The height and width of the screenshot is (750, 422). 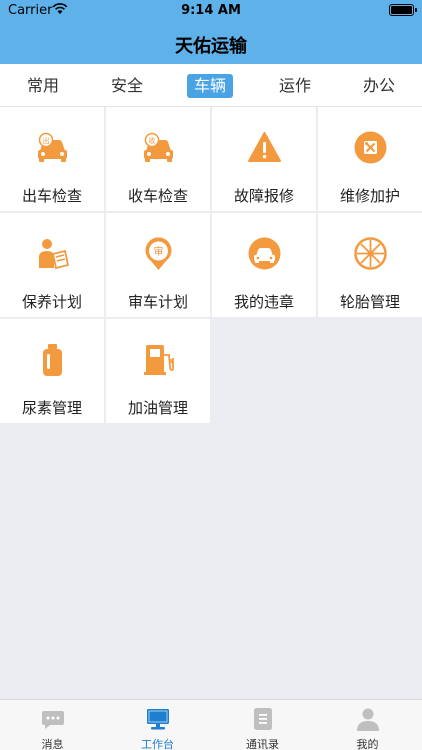 I want to click on battery-icon, so click(x=403, y=10).